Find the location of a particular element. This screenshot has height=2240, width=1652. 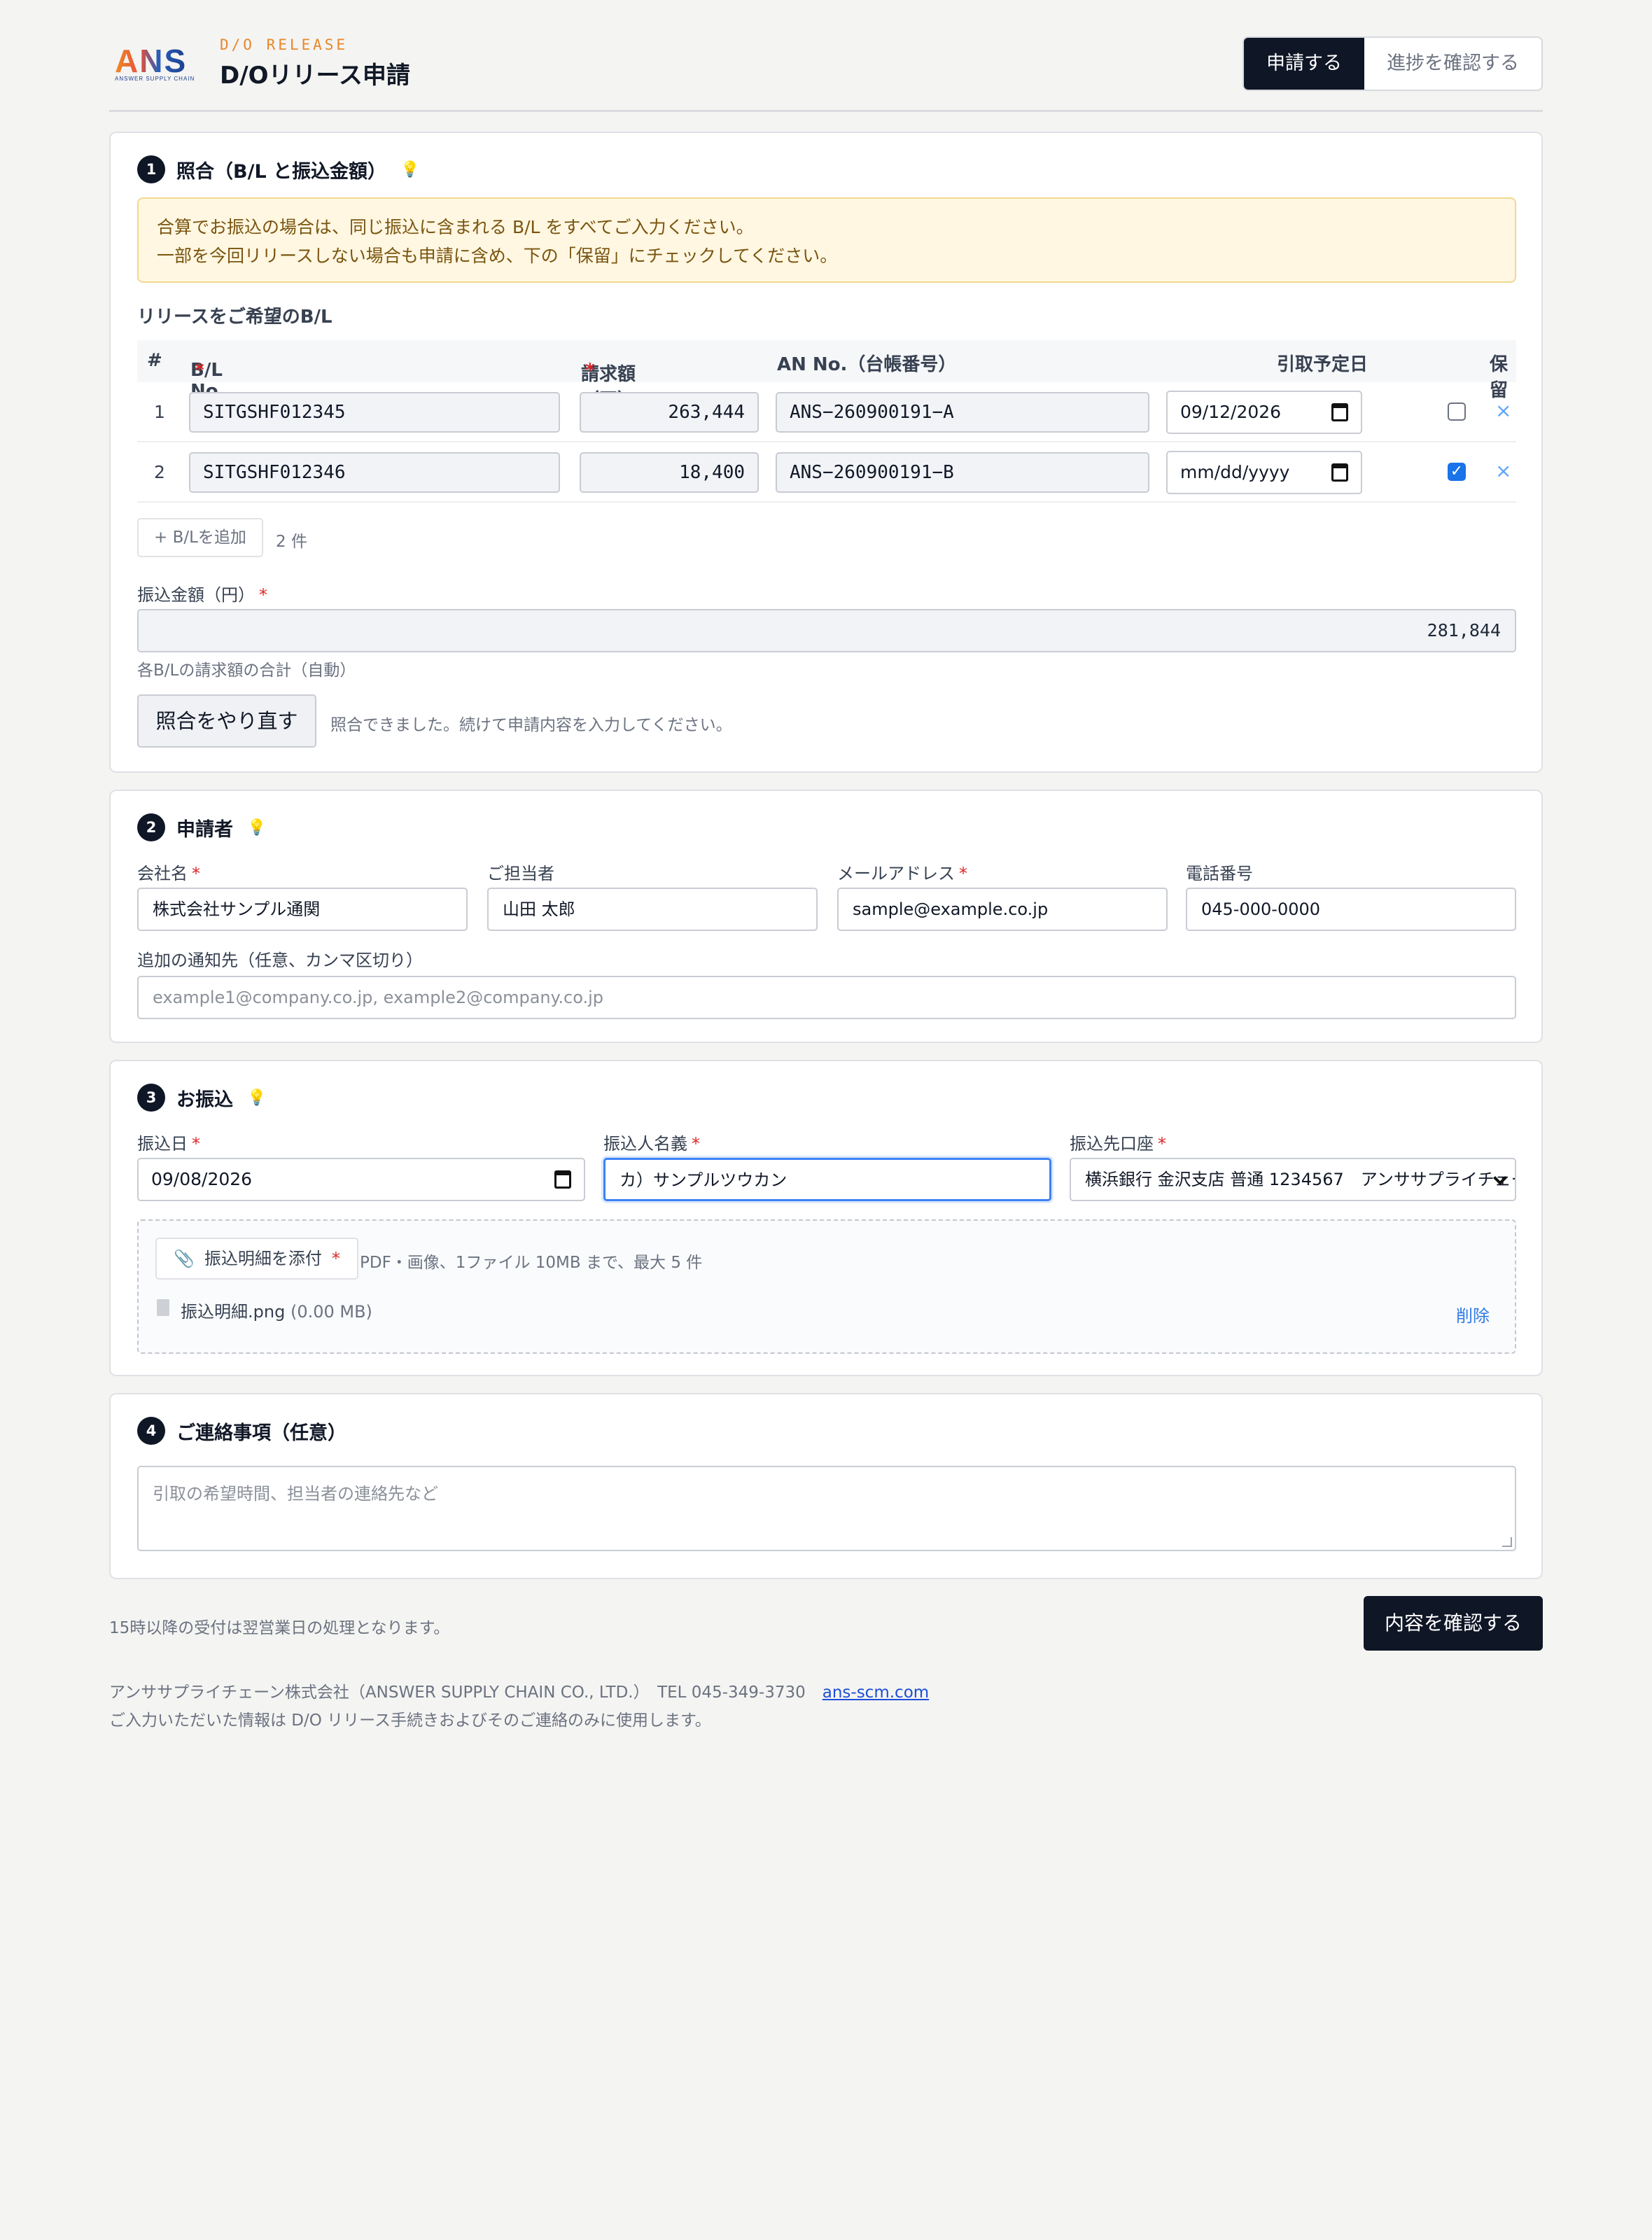

column-header-index: # is located at coordinates (154, 360).